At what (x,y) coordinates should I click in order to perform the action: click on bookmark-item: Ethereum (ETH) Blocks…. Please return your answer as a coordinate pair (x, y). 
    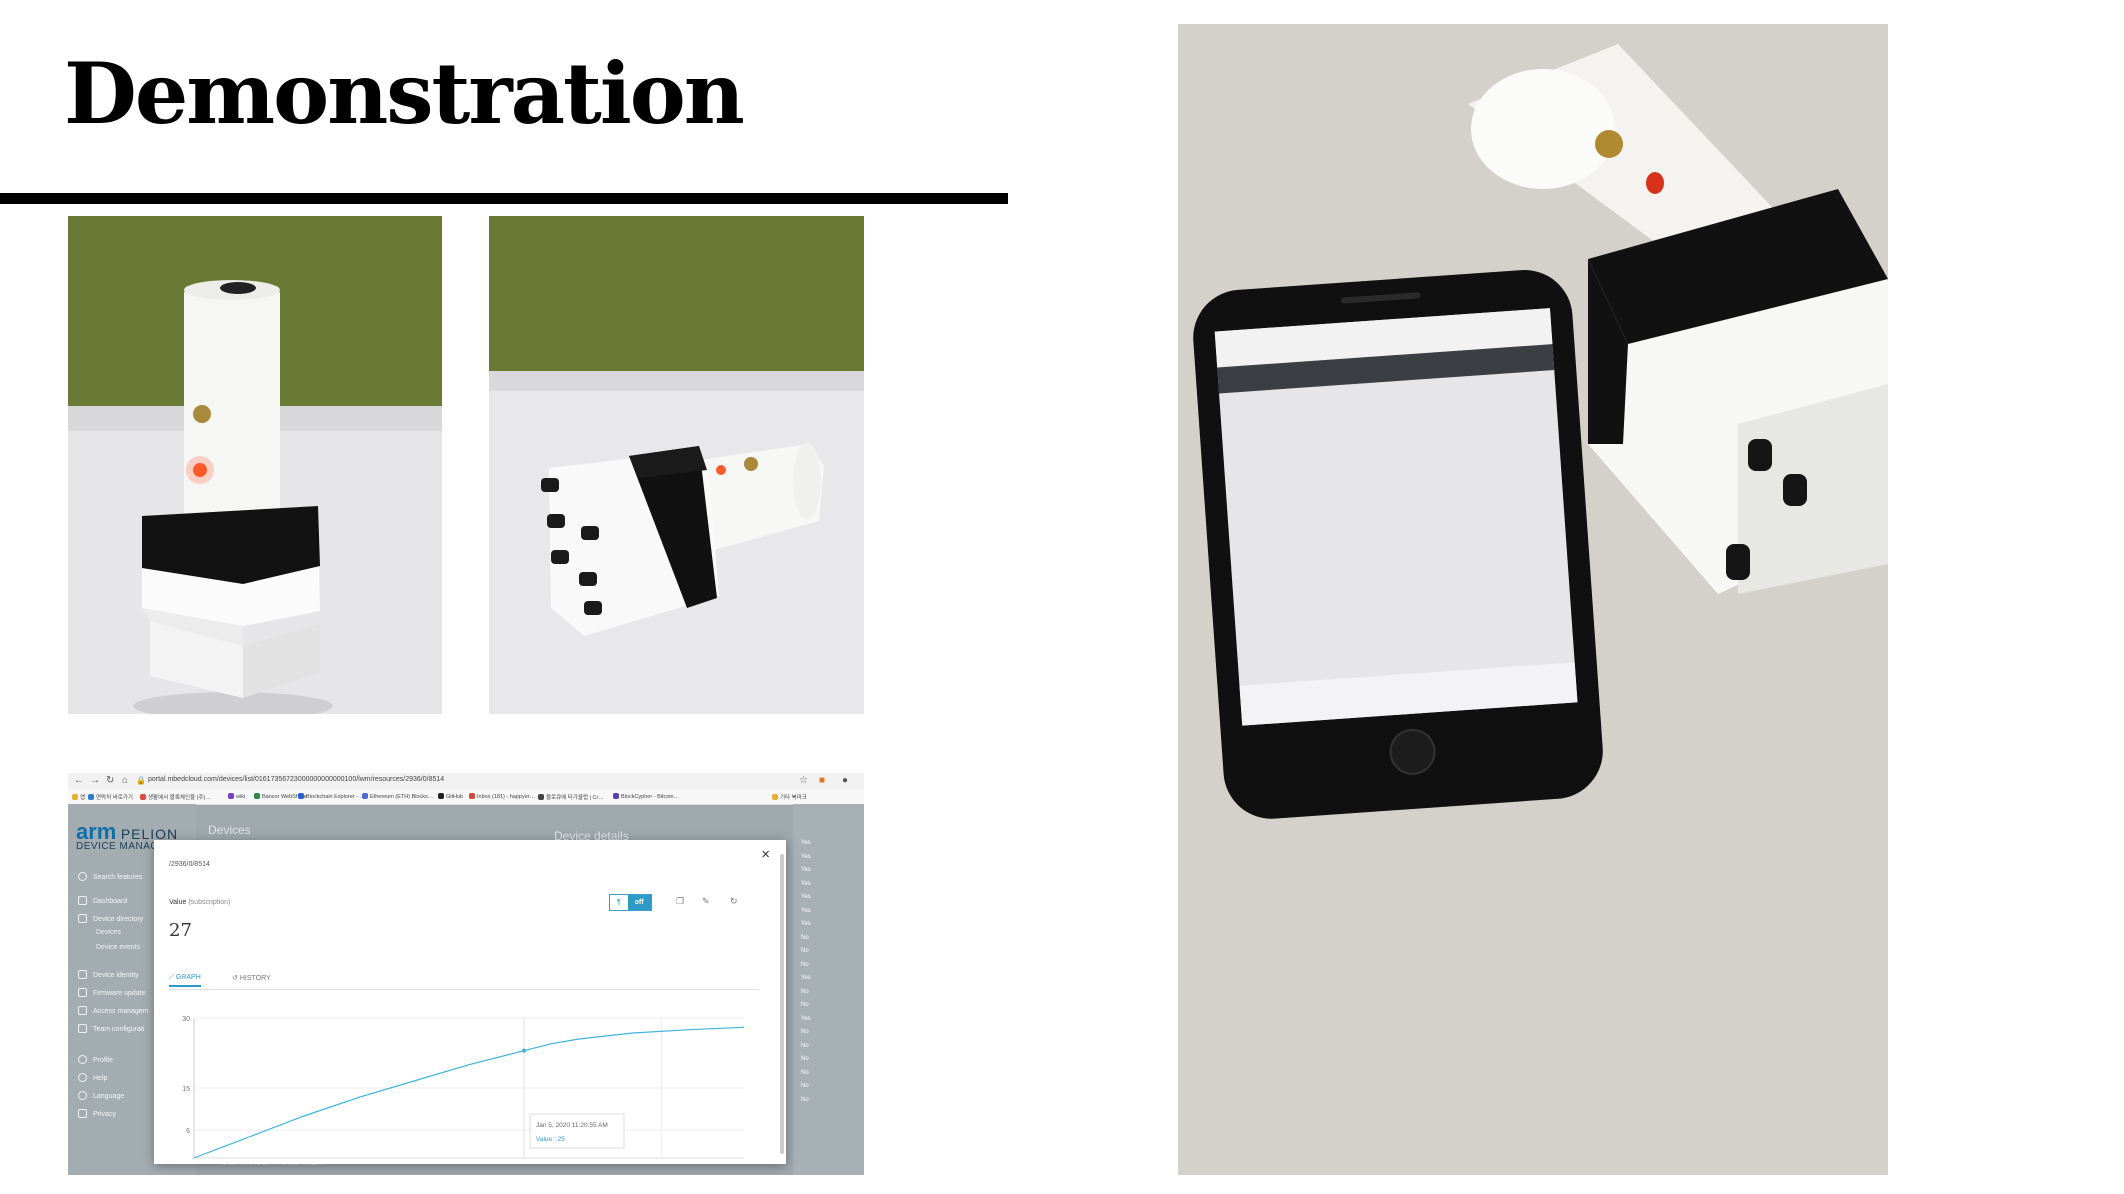
    Looking at the image, I should click on (397, 796).